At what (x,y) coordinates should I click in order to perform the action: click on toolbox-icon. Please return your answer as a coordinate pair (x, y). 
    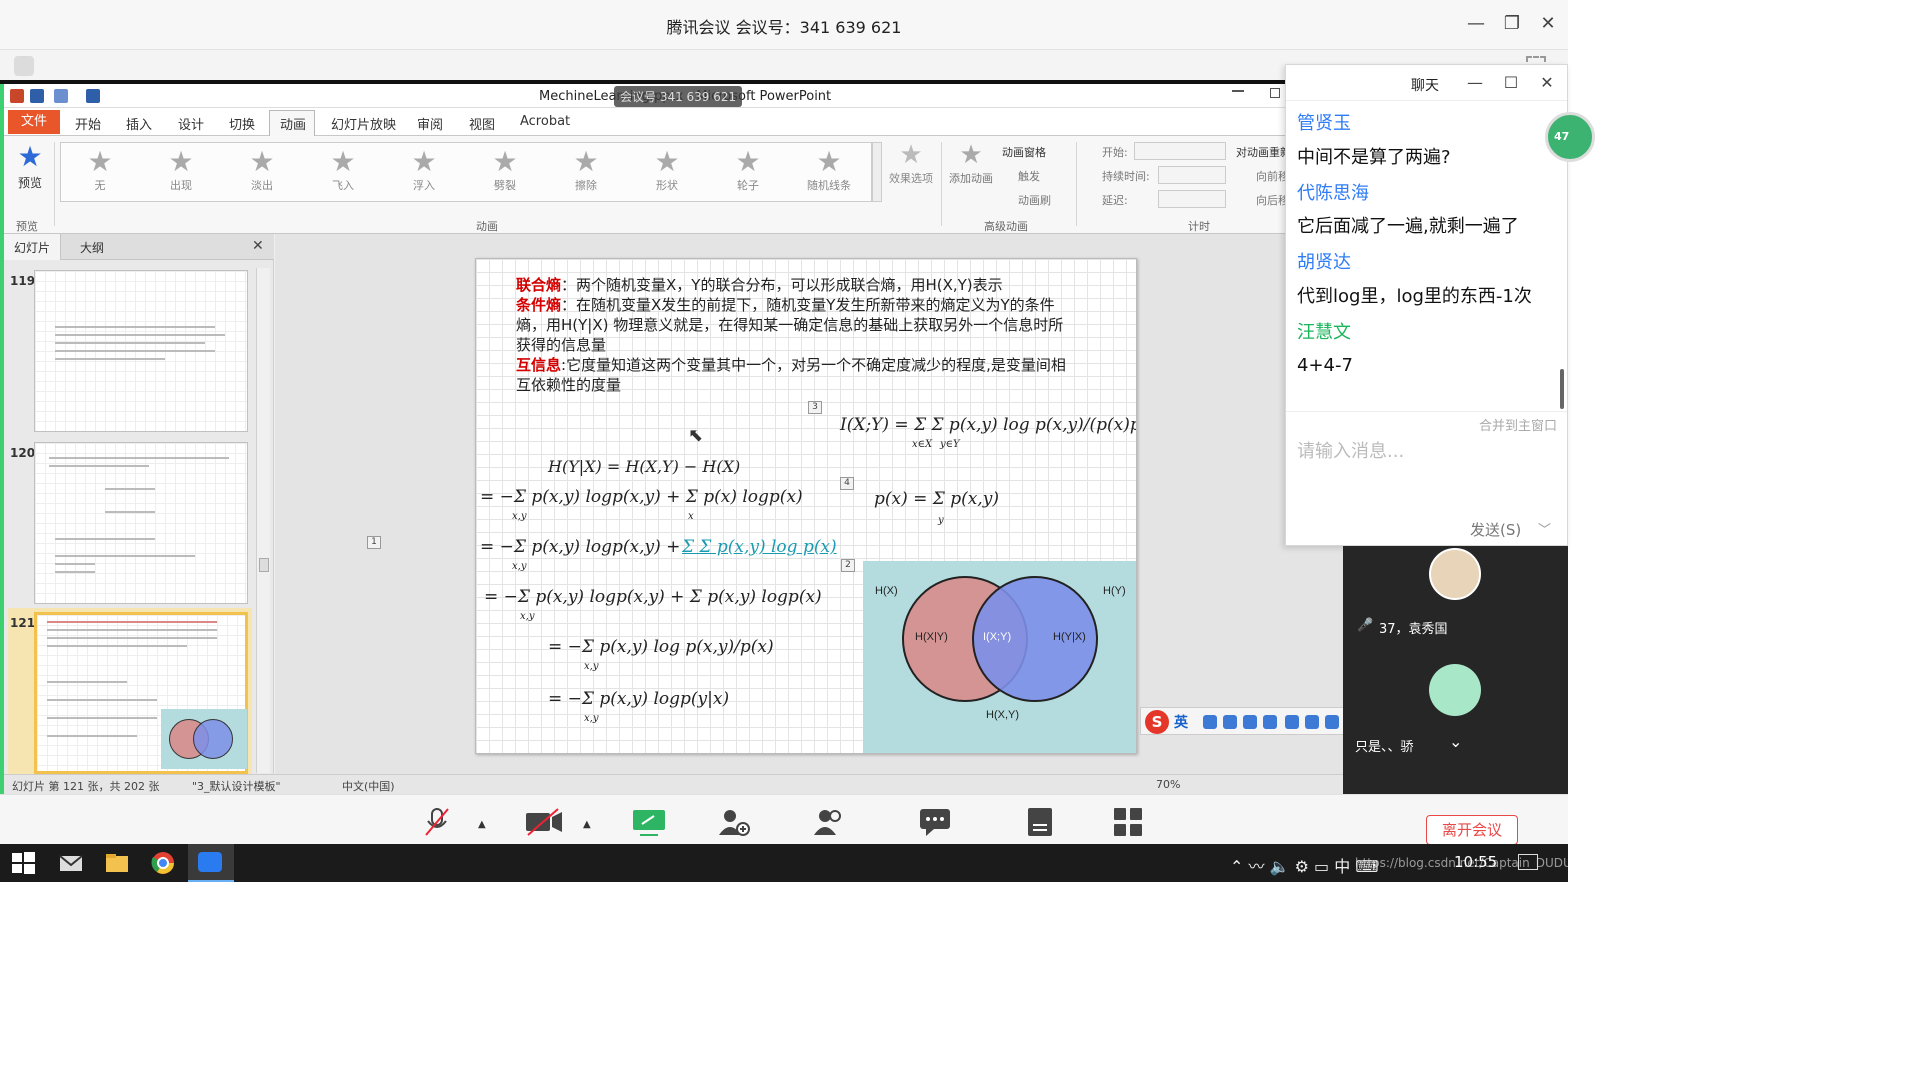
    Looking at the image, I should click on (1332, 722).